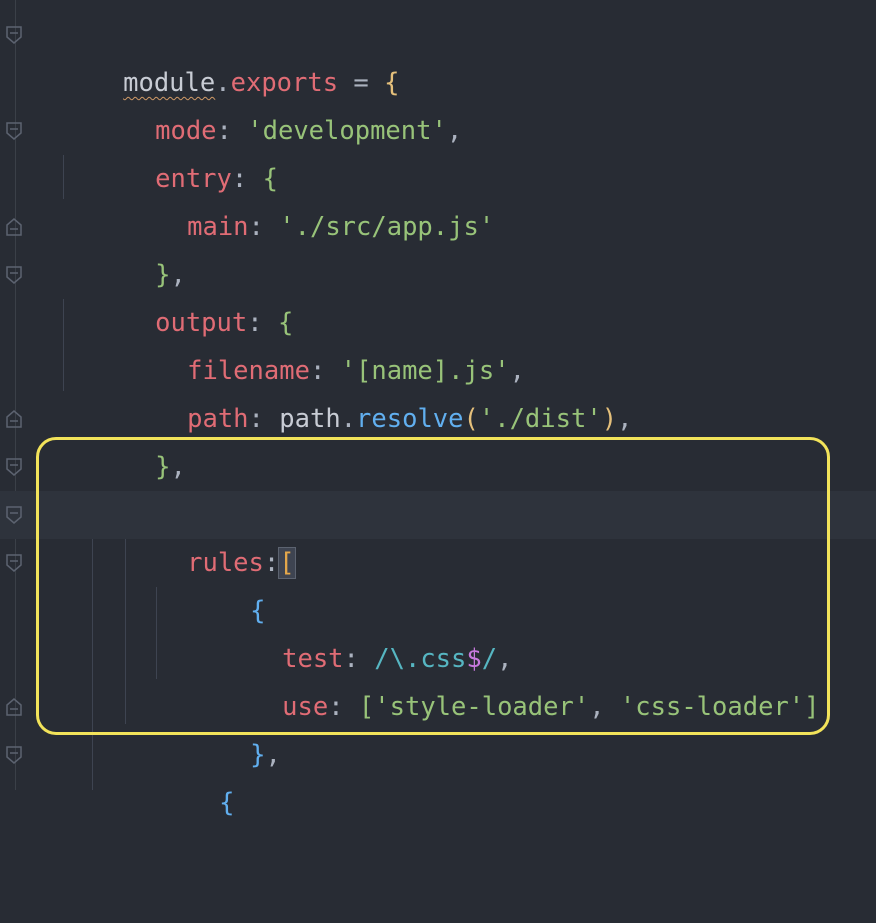 This screenshot has height=923, width=876. What do you see at coordinates (227, 803) in the screenshot?
I see `token-brace-open: {` at bounding box center [227, 803].